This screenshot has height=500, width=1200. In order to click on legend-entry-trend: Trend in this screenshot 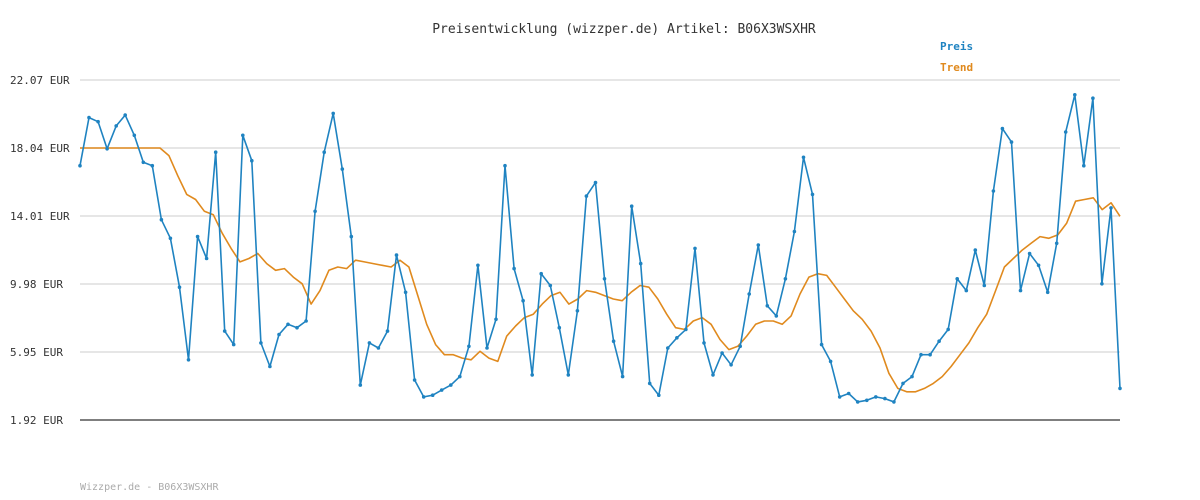, I will do `click(956, 67)`.